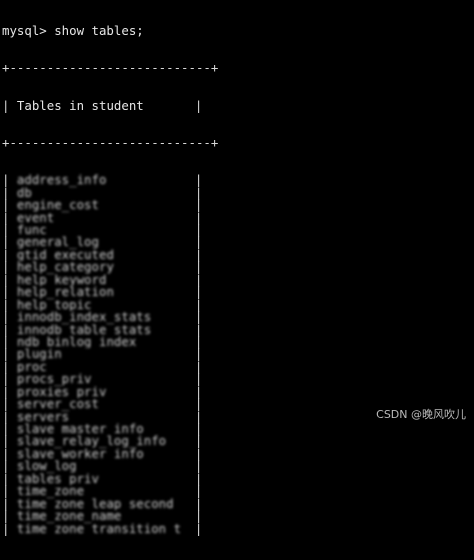  What do you see at coordinates (84, 317) in the screenshot?
I see `table-cell-name: innodb_index_stats` at bounding box center [84, 317].